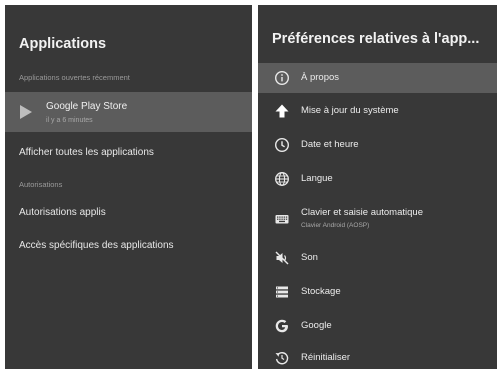 The width and height of the screenshot is (501, 372). I want to click on menu-item-label: Réinitialiser, so click(326, 357).